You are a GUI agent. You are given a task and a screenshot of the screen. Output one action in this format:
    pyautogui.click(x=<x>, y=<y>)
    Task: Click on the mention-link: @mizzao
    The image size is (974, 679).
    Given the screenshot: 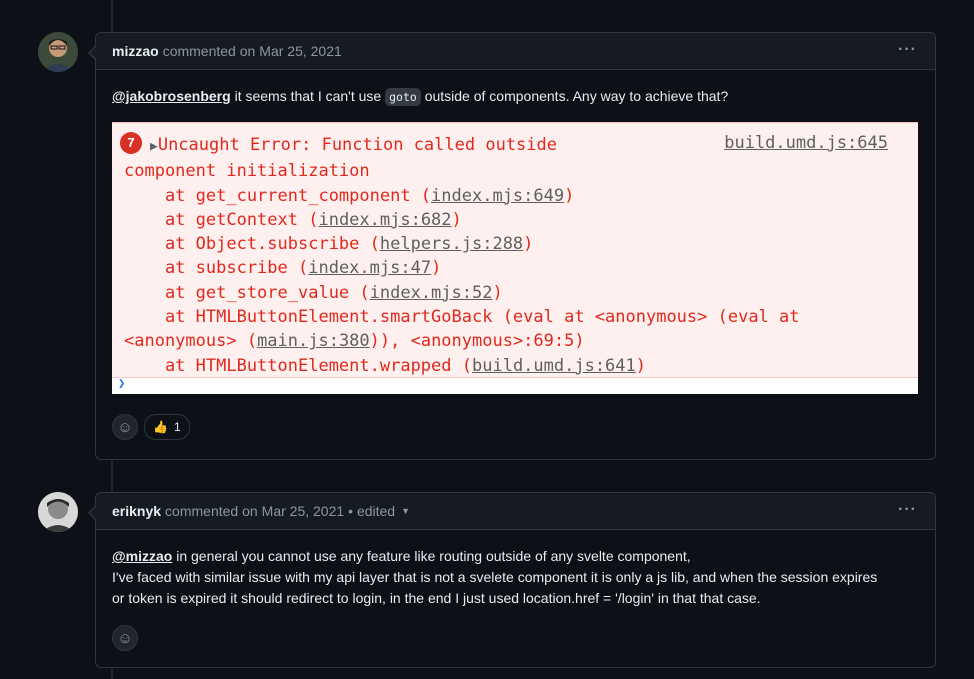 What is the action you would take?
    pyautogui.click(x=142, y=556)
    